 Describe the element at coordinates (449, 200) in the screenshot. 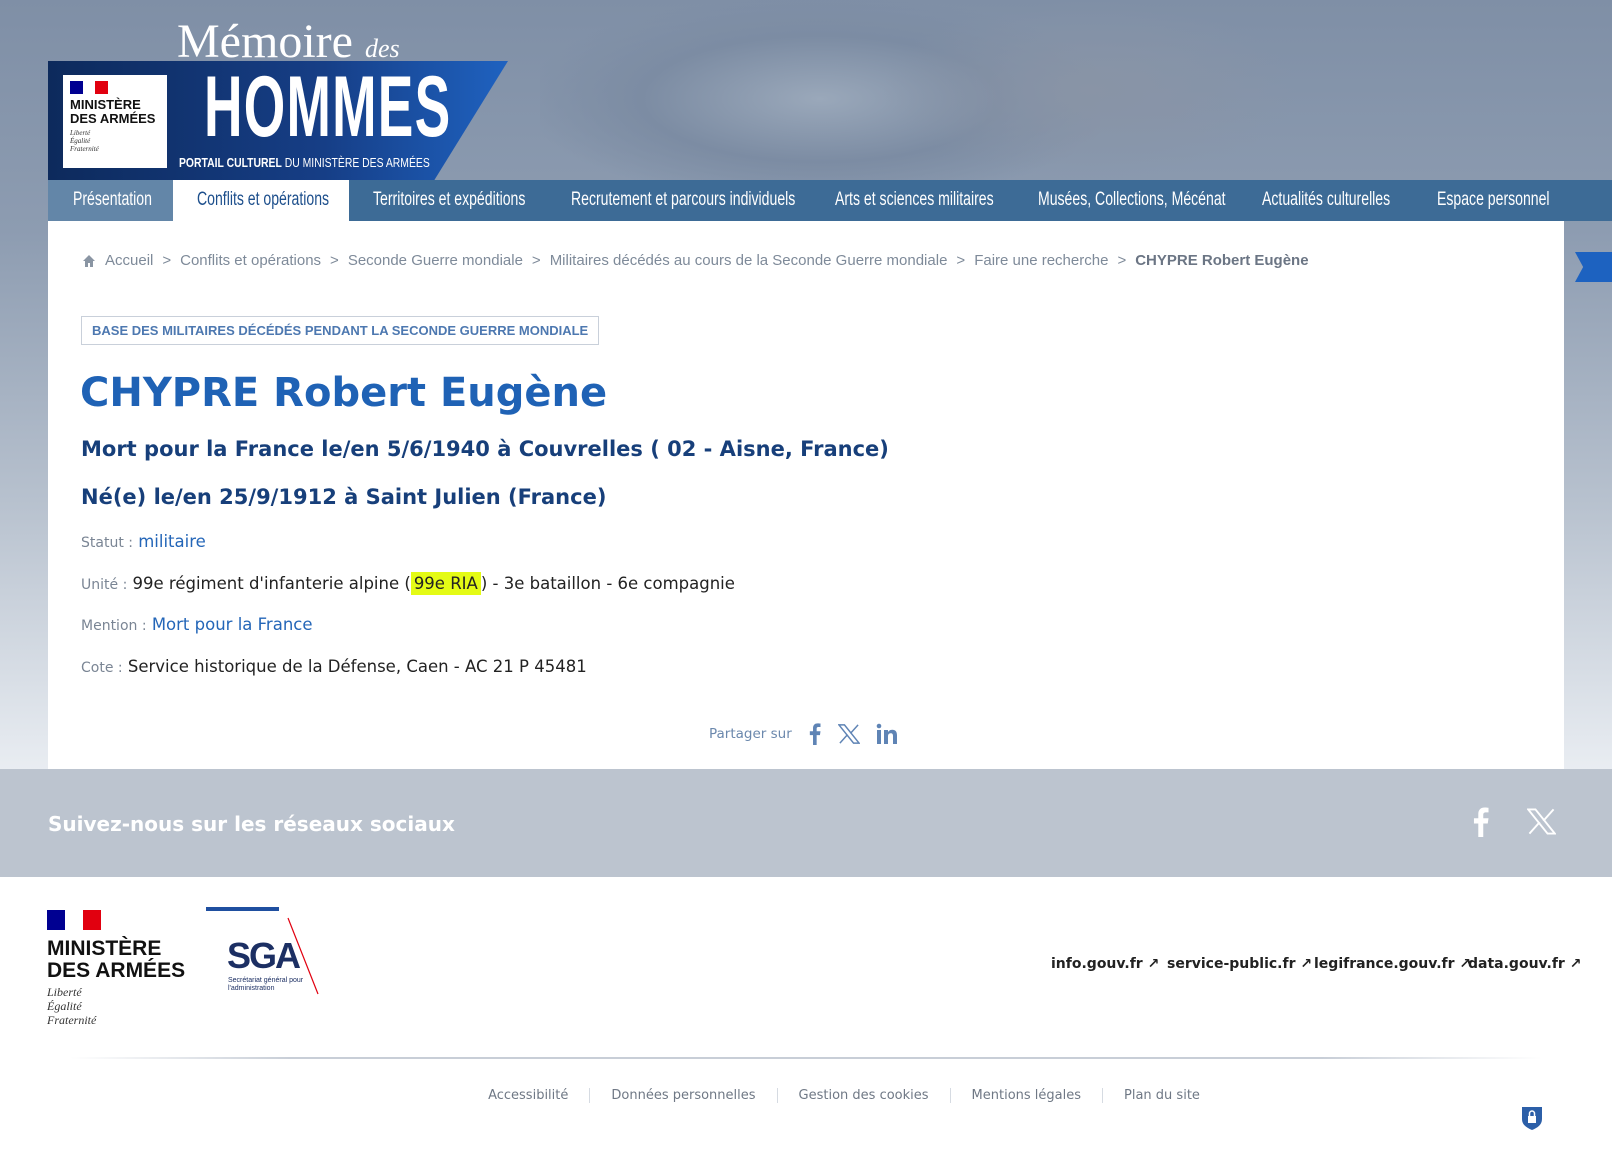

I see `nav-territoires: Territoires et expéditions` at that location.